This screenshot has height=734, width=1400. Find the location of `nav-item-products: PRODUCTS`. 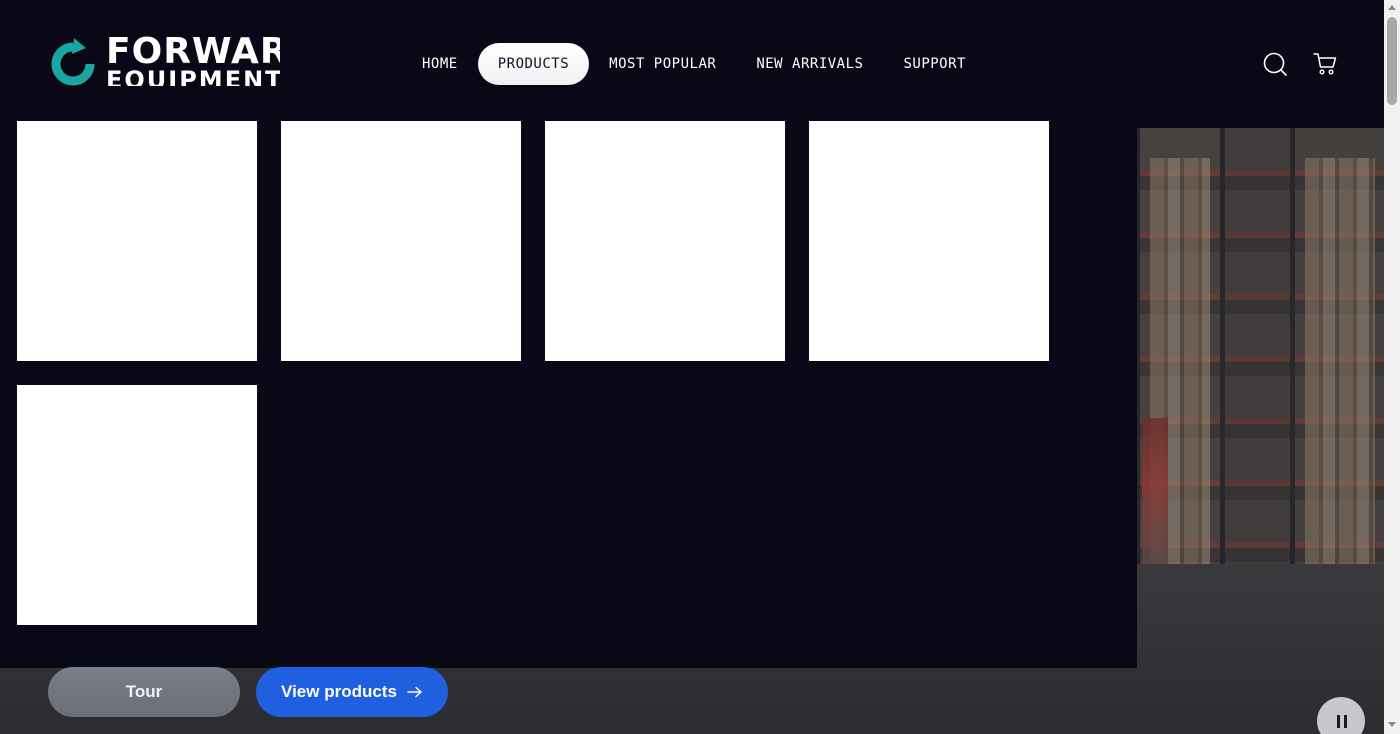

nav-item-products: PRODUCTS is located at coordinates (533, 64).